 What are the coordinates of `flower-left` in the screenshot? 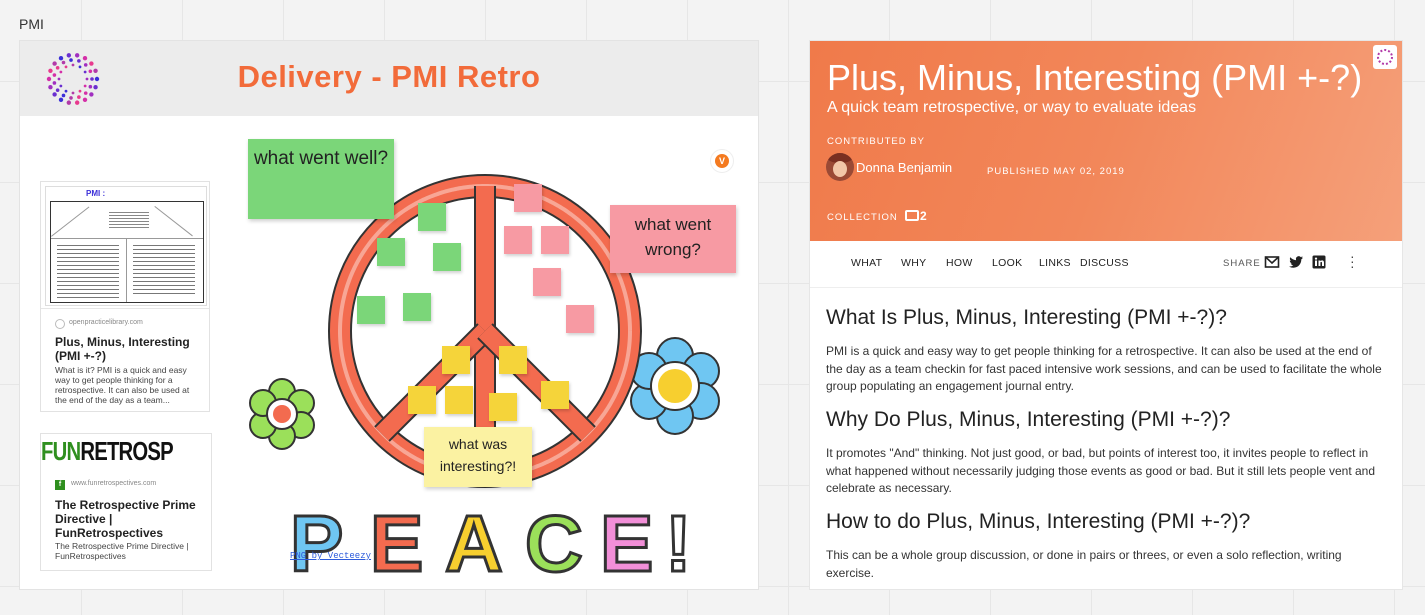 It's located at (282, 414).